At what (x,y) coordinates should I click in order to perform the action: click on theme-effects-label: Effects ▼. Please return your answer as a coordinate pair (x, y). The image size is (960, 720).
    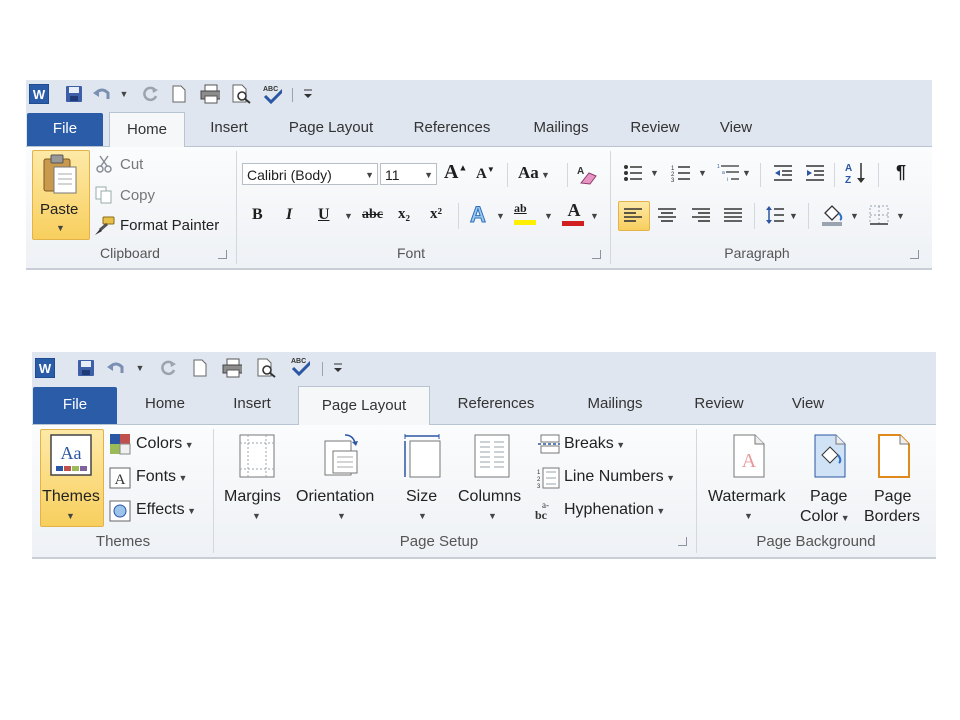
    Looking at the image, I should click on (166, 510).